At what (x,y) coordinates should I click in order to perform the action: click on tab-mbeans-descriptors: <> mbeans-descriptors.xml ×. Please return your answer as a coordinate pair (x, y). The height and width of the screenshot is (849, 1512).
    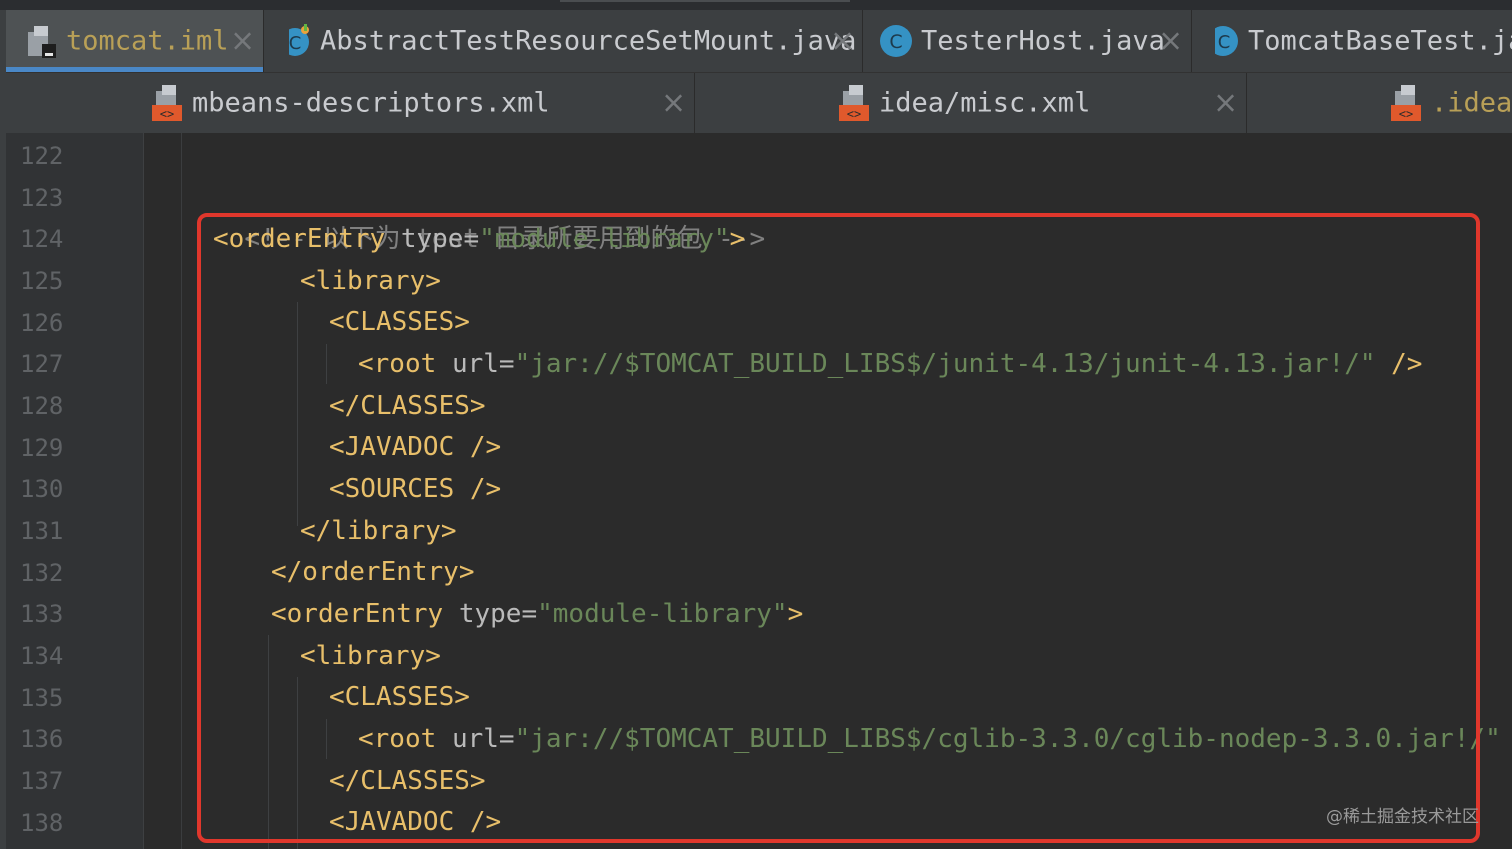
    Looking at the image, I should click on (350, 103).